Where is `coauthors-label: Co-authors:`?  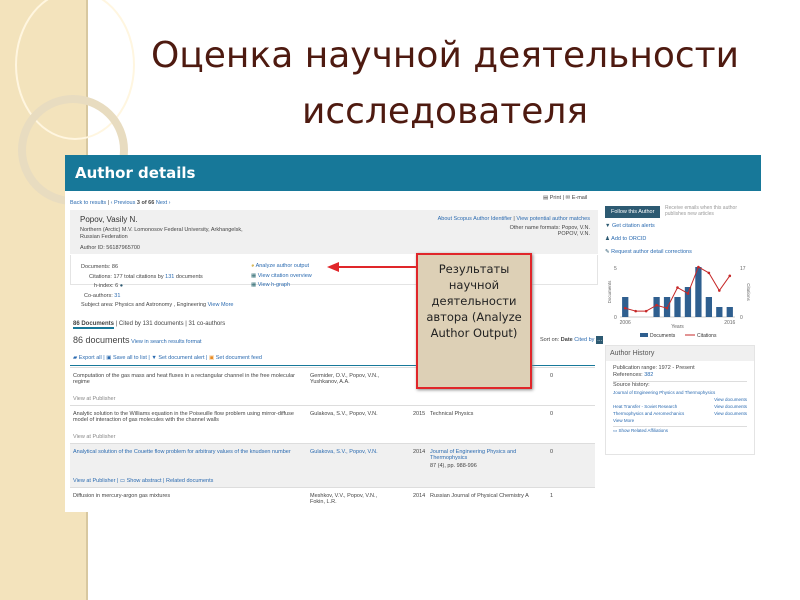 coauthors-label: Co-authors: is located at coordinates (98, 295).